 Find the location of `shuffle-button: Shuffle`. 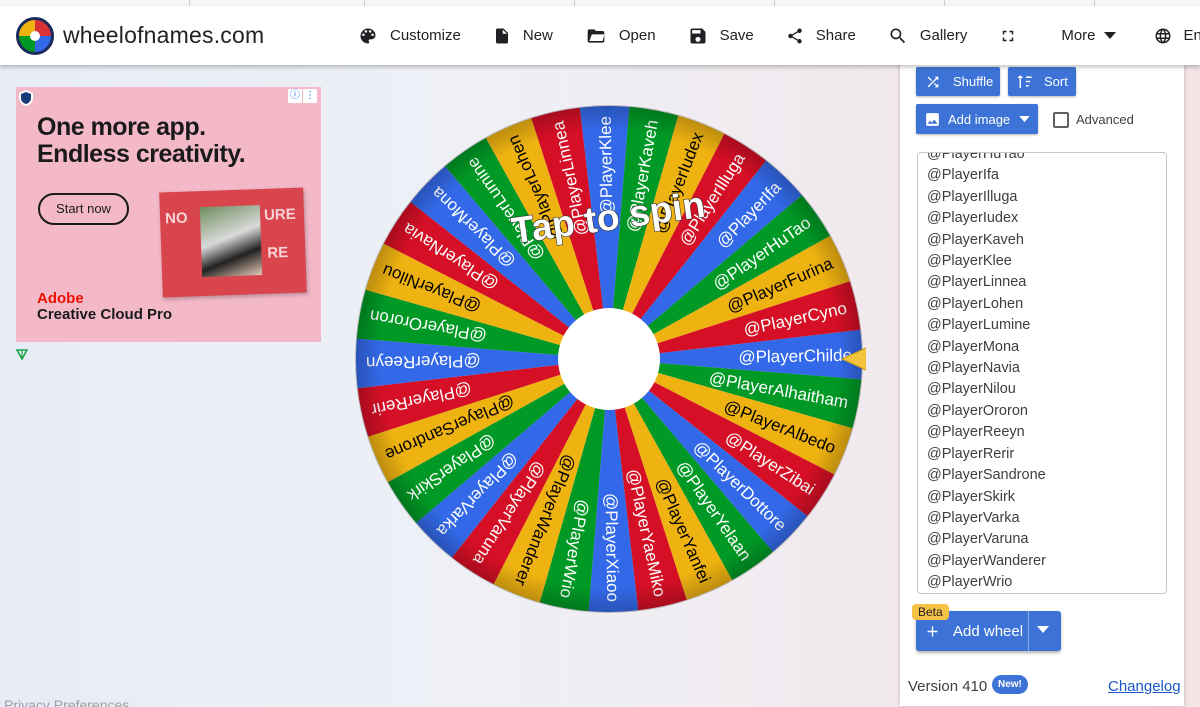

shuffle-button: Shuffle is located at coordinates (958, 81).